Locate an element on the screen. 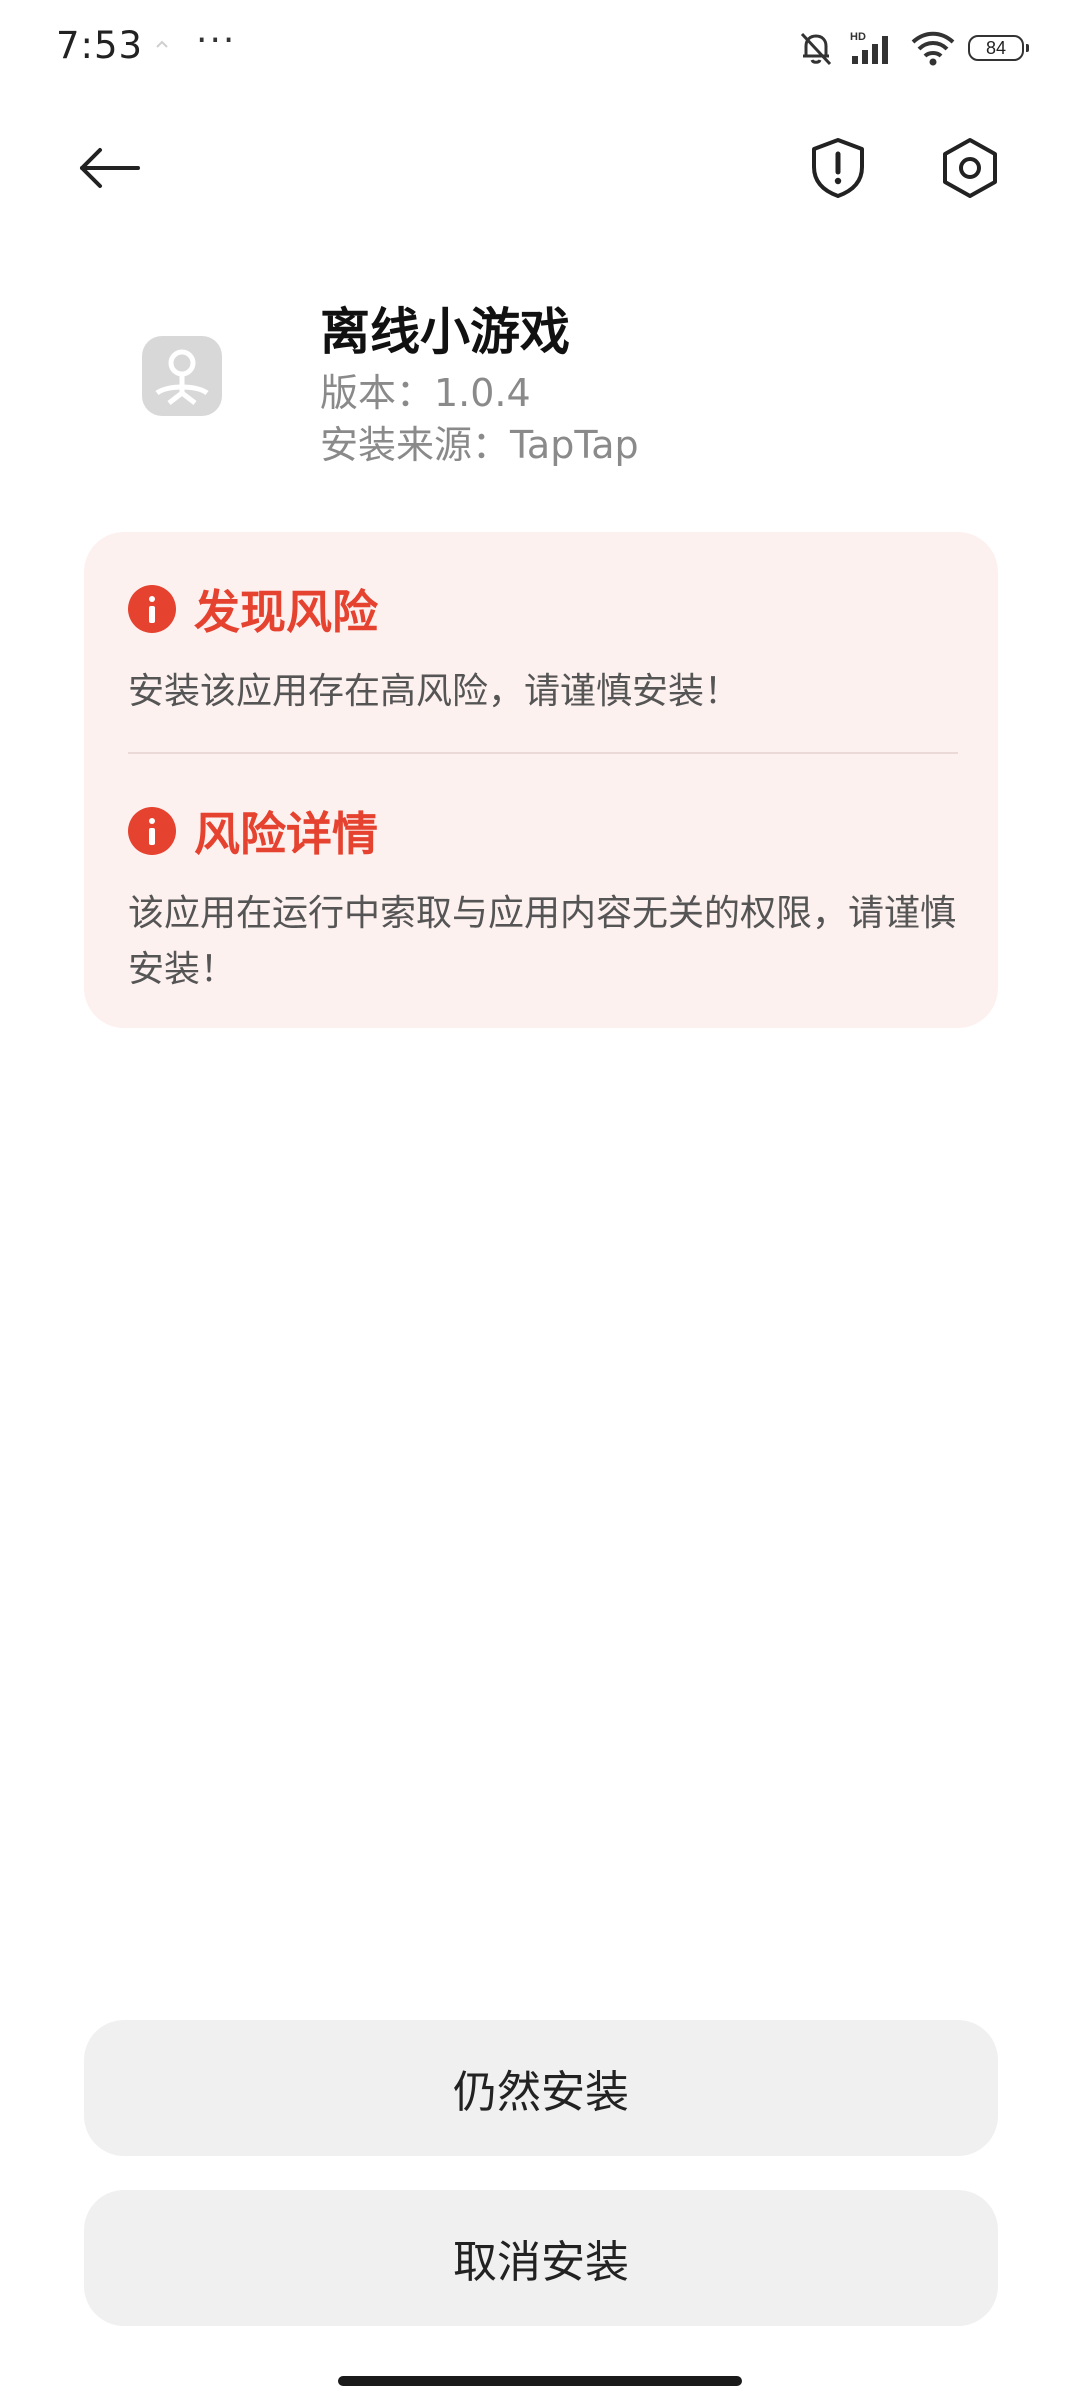 The height and width of the screenshot is (2401, 1080). home-indicator is located at coordinates (540, 2381).